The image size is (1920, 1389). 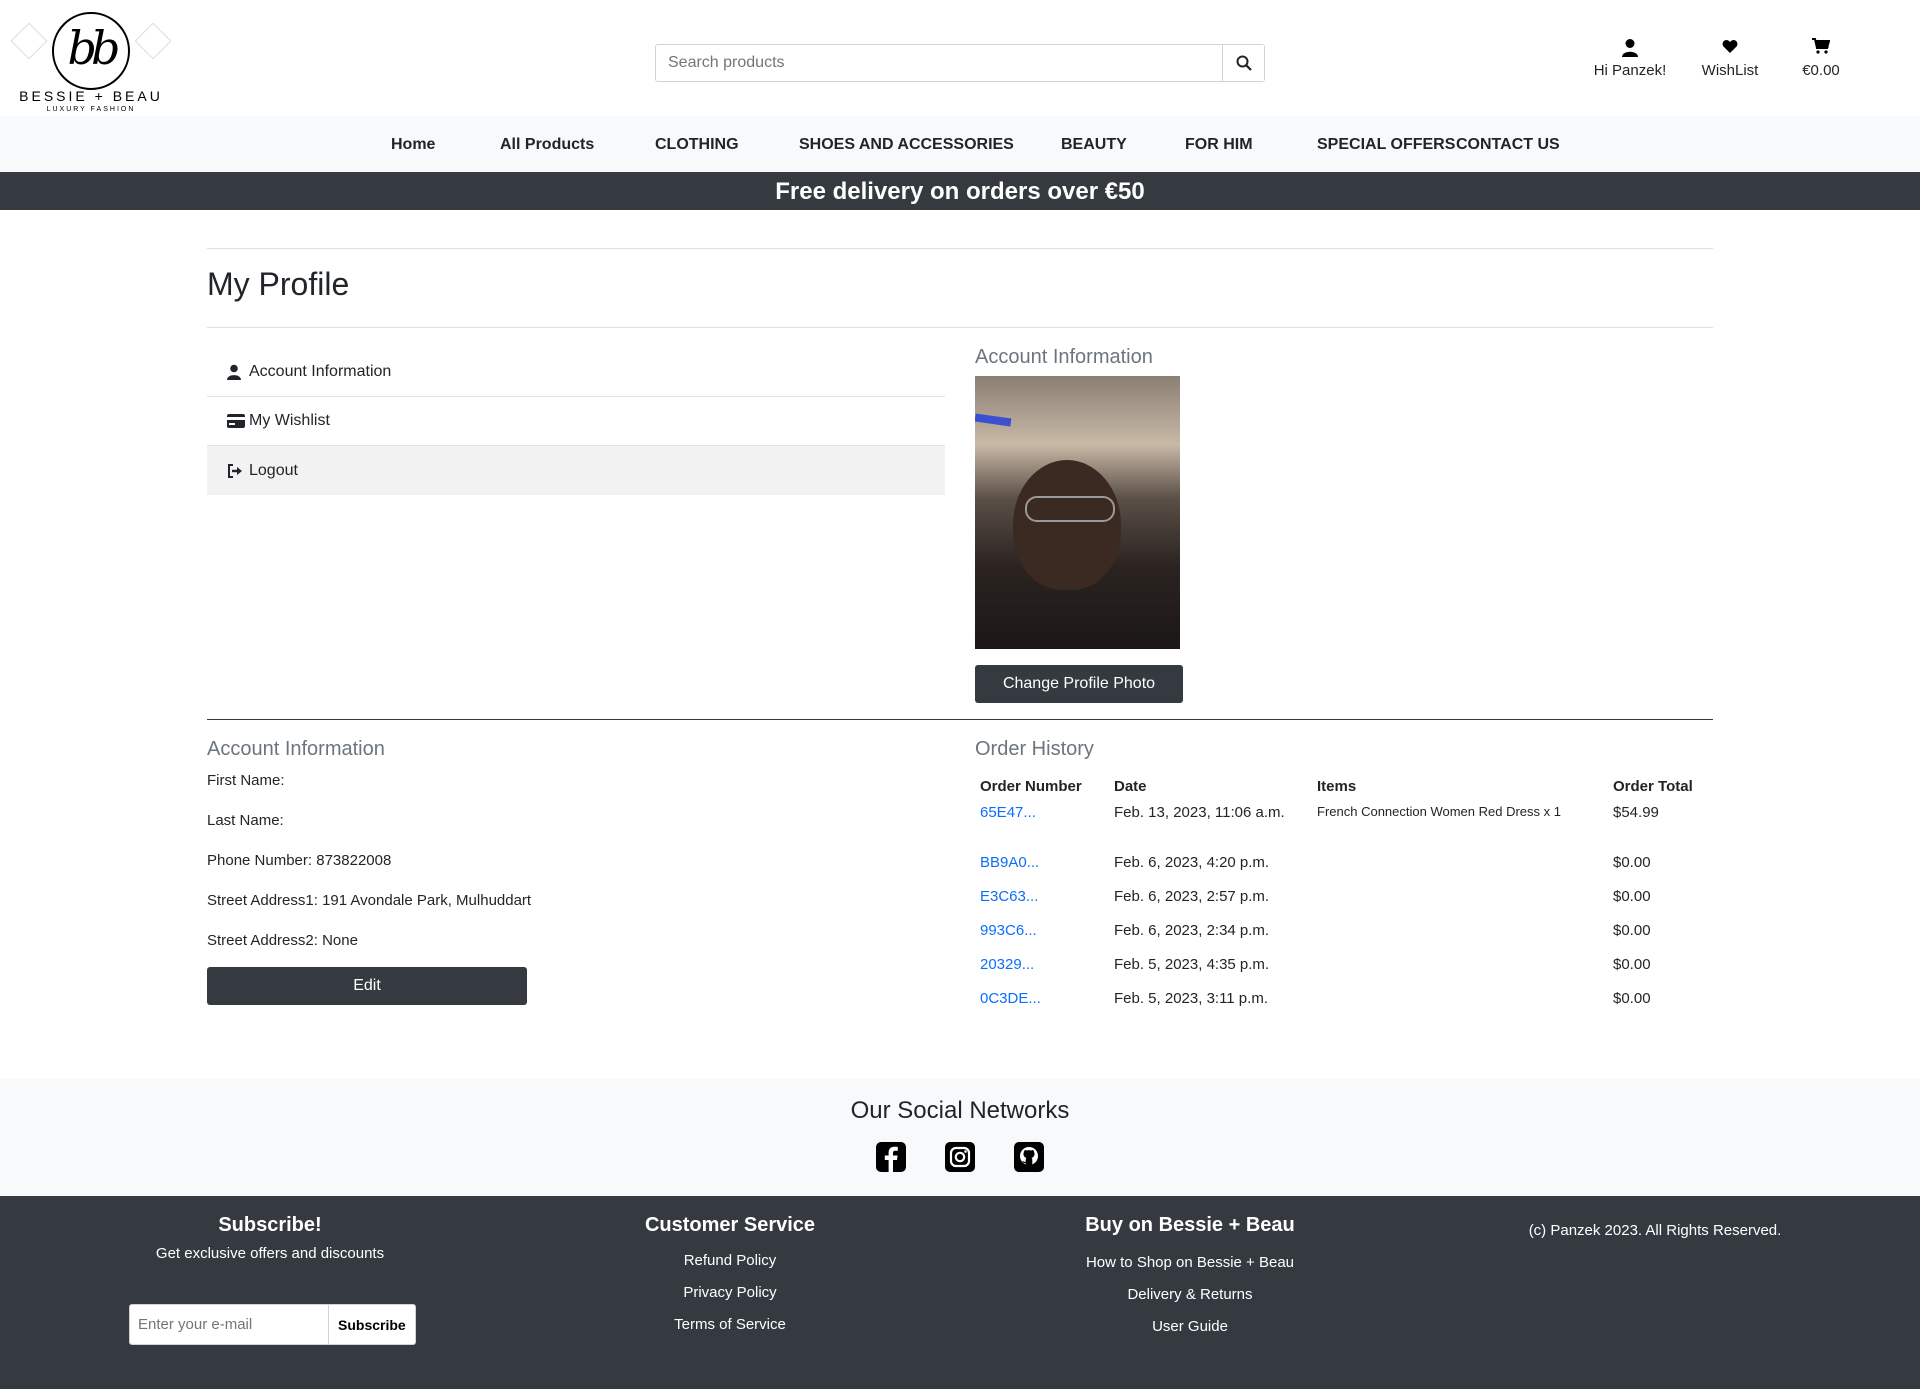 What do you see at coordinates (730, 1325) in the screenshot?
I see `terms-of-service-link: Terms of Service` at bounding box center [730, 1325].